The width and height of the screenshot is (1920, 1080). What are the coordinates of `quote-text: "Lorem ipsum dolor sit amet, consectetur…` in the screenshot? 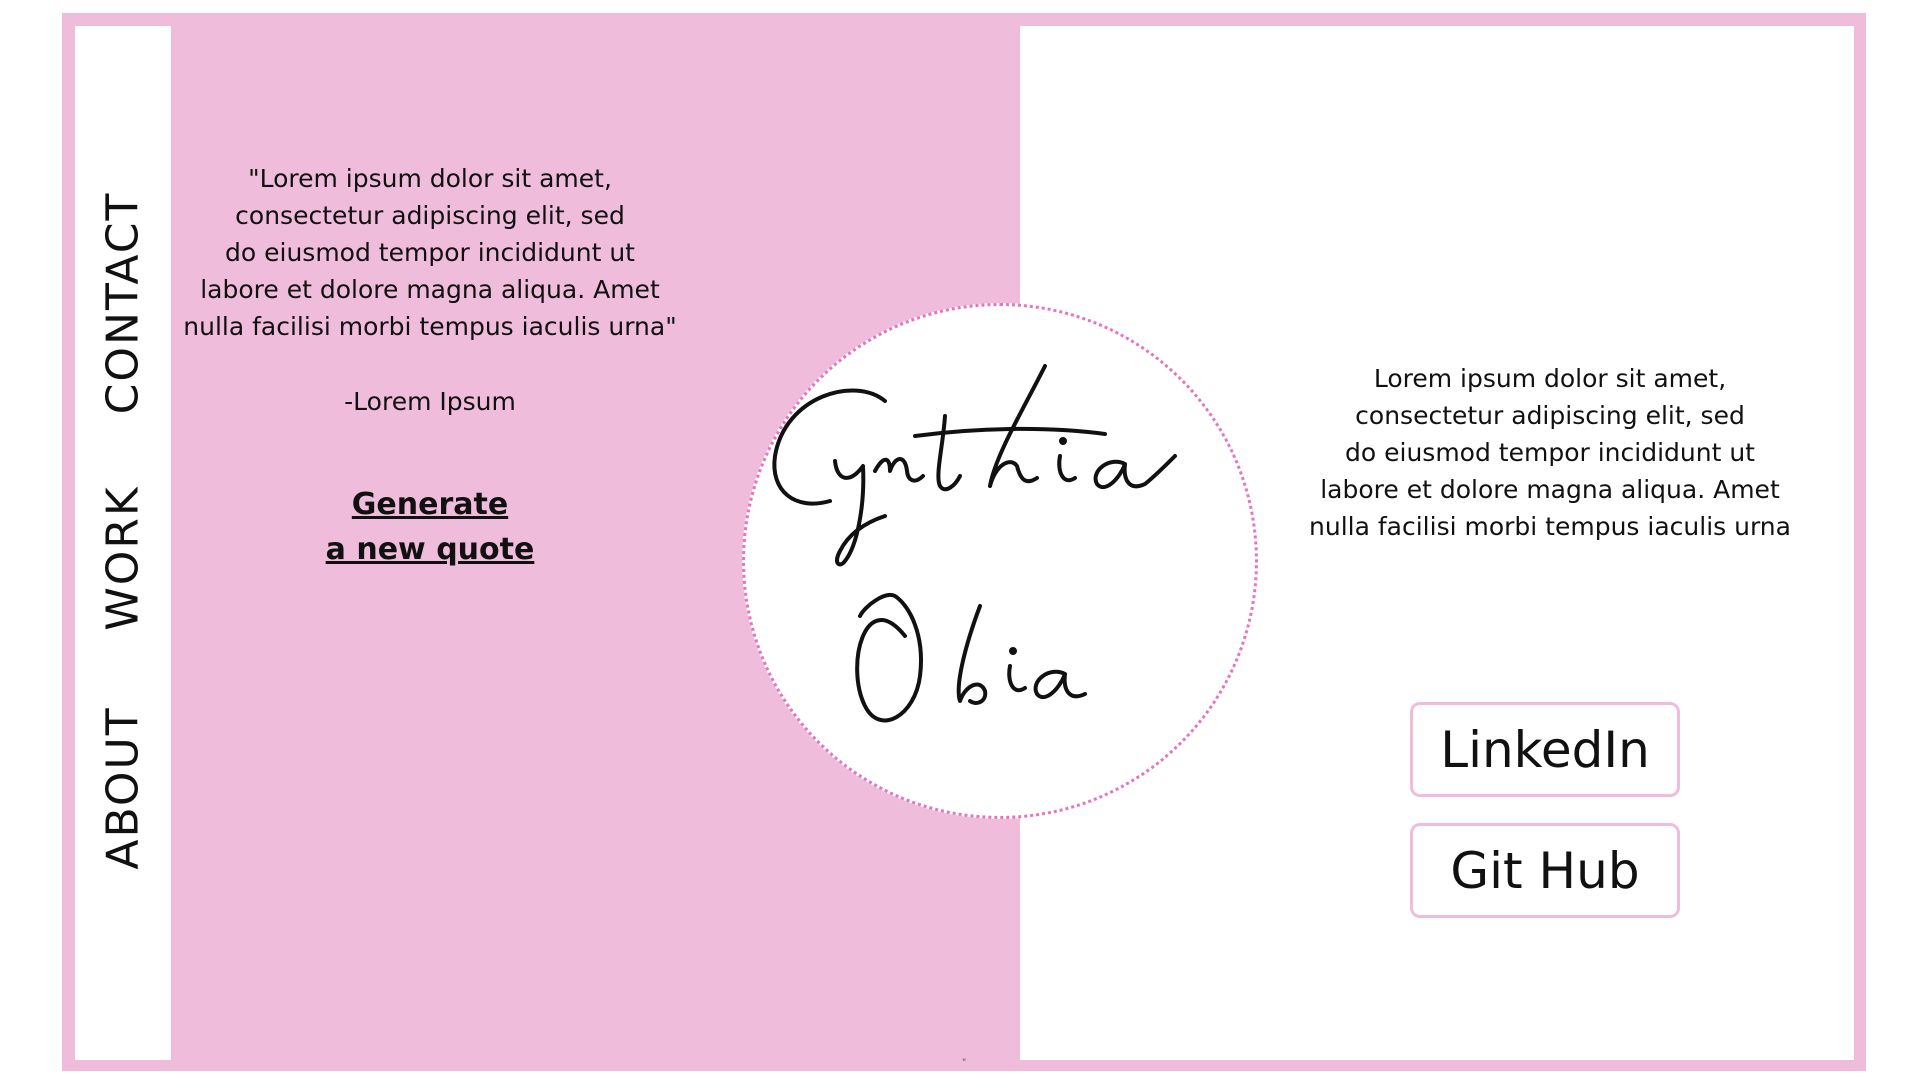 It's located at (430, 252).